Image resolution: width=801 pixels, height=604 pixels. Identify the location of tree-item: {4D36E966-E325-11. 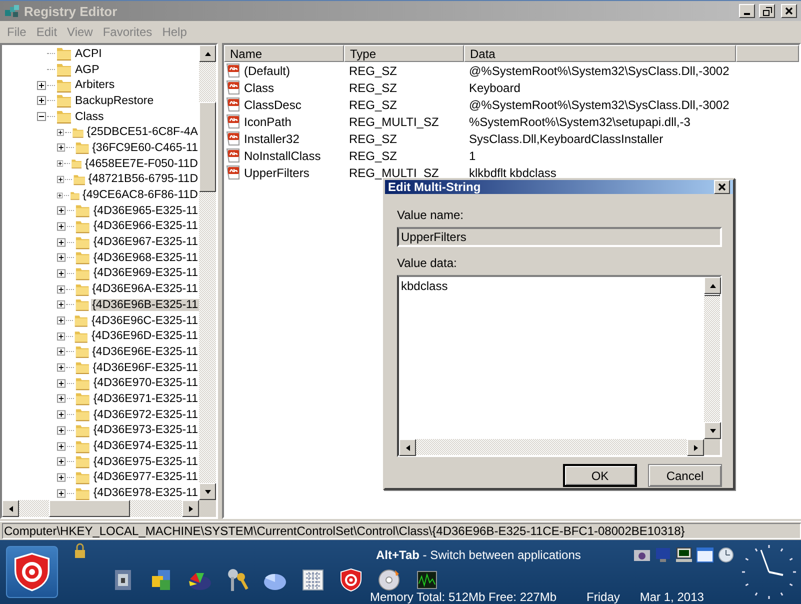
(145, 226).